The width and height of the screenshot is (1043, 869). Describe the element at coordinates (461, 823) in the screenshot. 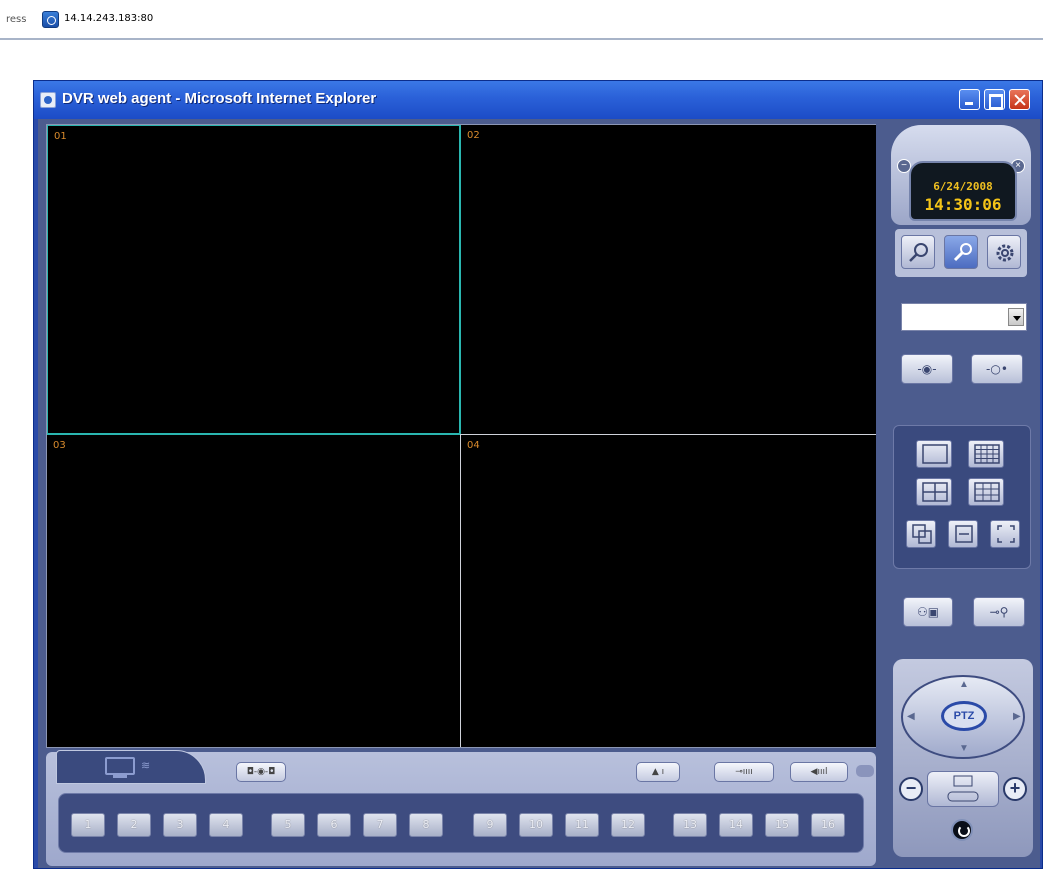

I see `channel-bar: 1 2 3 4 5 6 7 8 9 10 11 12 13 14 15 16` at that location.